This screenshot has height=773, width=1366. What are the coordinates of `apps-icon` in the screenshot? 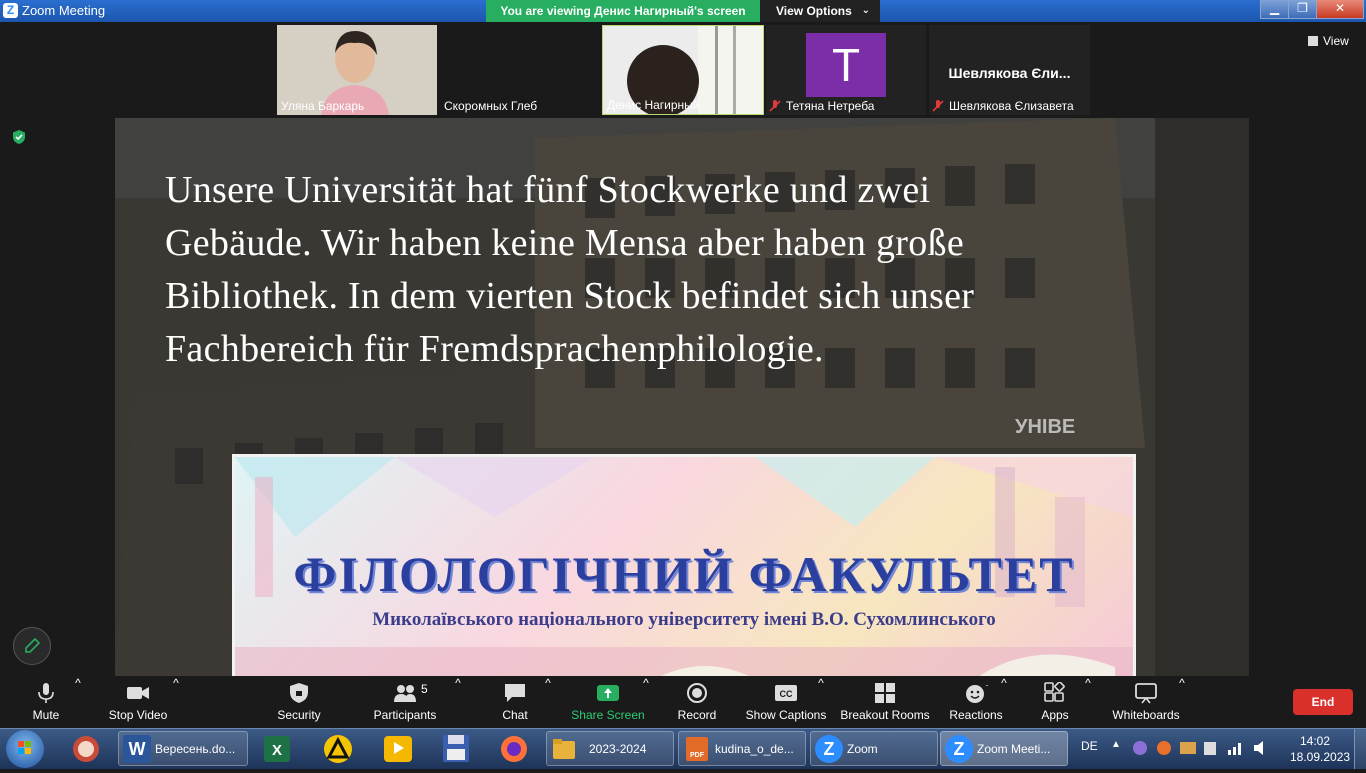 It's located at (1054, 692).